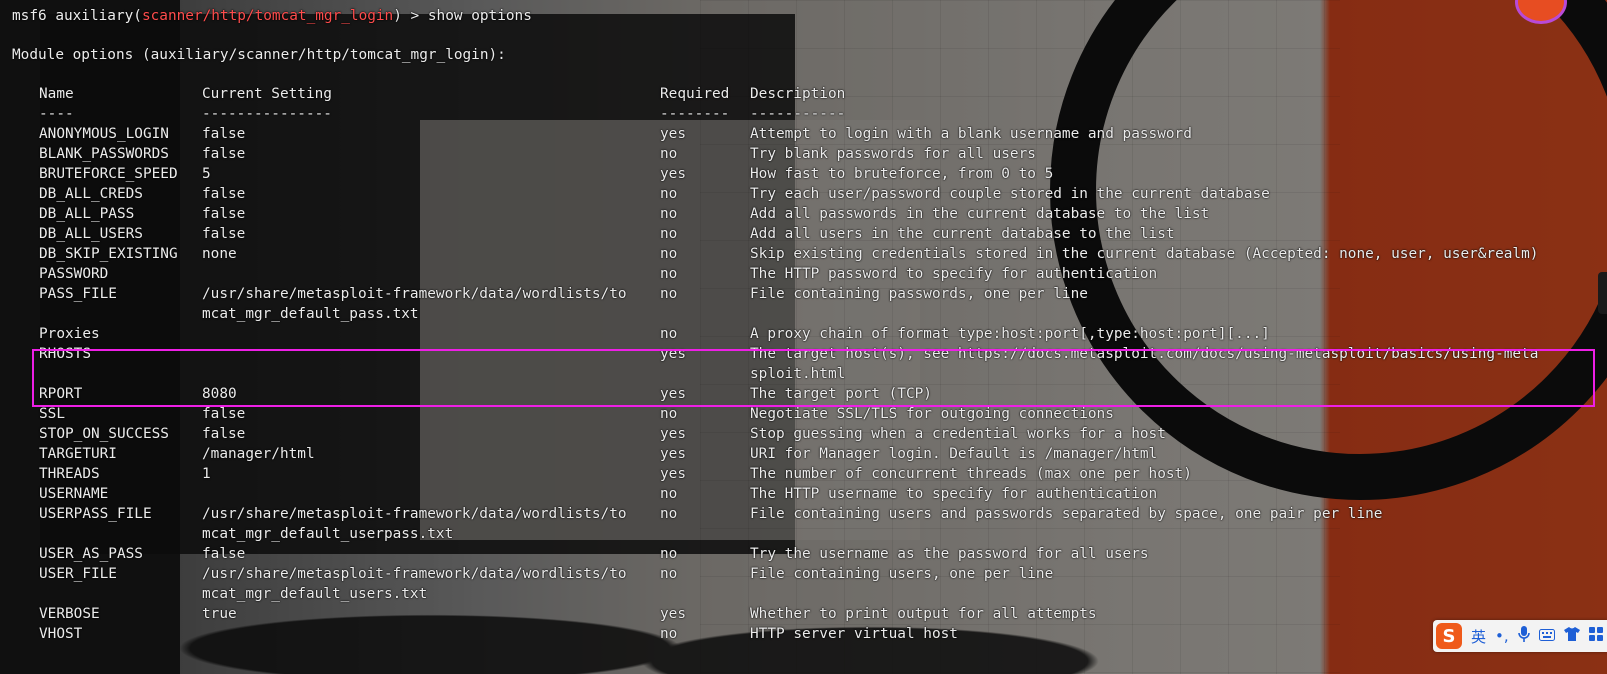  I want to click on cell-name: VERBOSE, so click(69, 614).